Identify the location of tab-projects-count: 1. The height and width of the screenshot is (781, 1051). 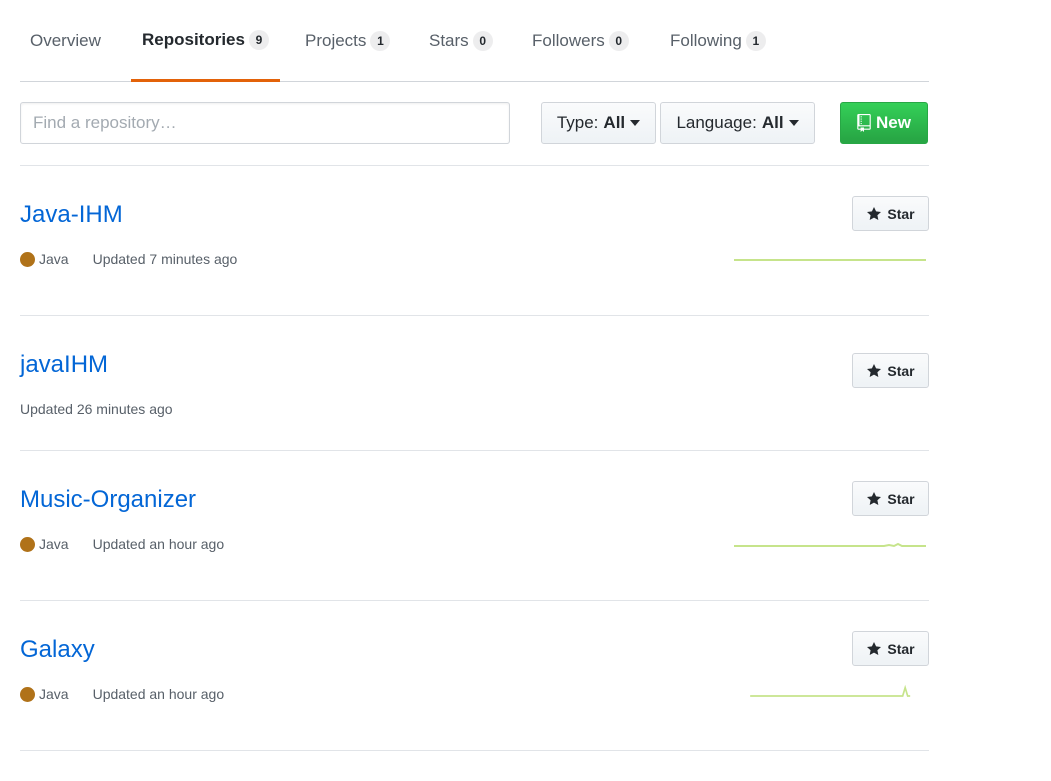
(380, 41).